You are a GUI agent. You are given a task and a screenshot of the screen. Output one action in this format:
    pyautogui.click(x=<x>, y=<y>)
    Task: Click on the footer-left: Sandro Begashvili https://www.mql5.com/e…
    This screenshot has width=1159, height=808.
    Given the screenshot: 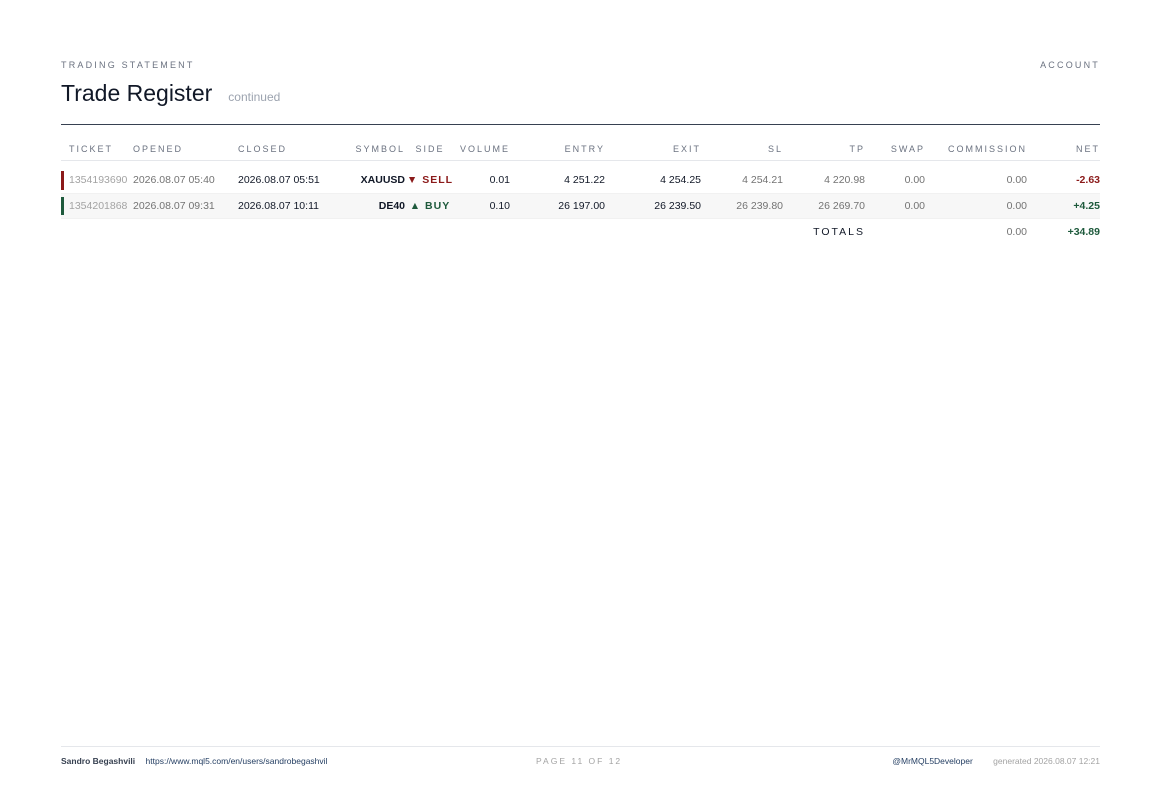 What is the action you would take?
    pyautogui.click(x=194, y=761)
    